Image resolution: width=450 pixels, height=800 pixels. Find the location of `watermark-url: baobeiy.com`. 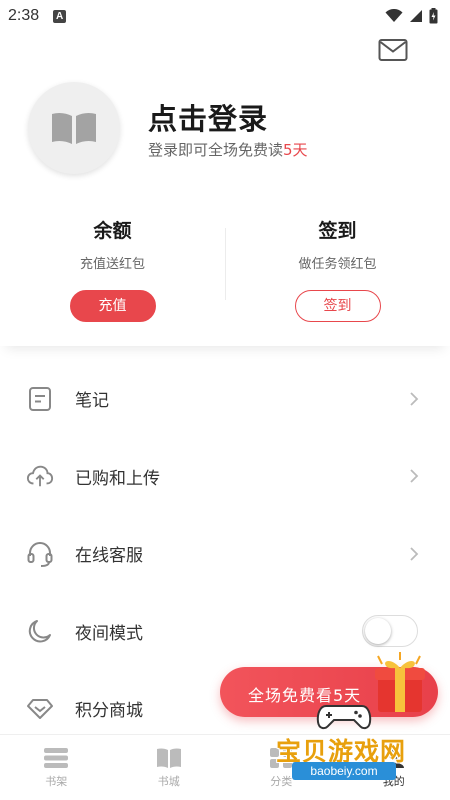

watermark-url: baobeiy.com is located at coordinates (344, 771).